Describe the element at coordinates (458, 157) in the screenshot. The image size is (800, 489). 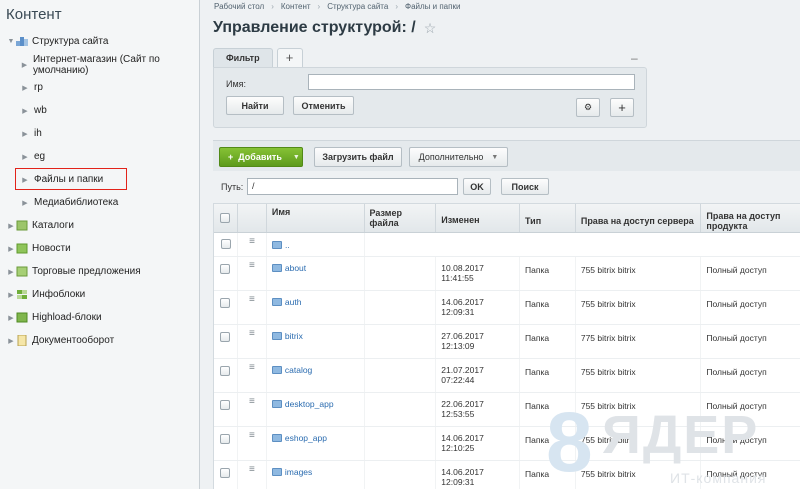
I see `more-actions-button: Дополнительно ▼` at that location.